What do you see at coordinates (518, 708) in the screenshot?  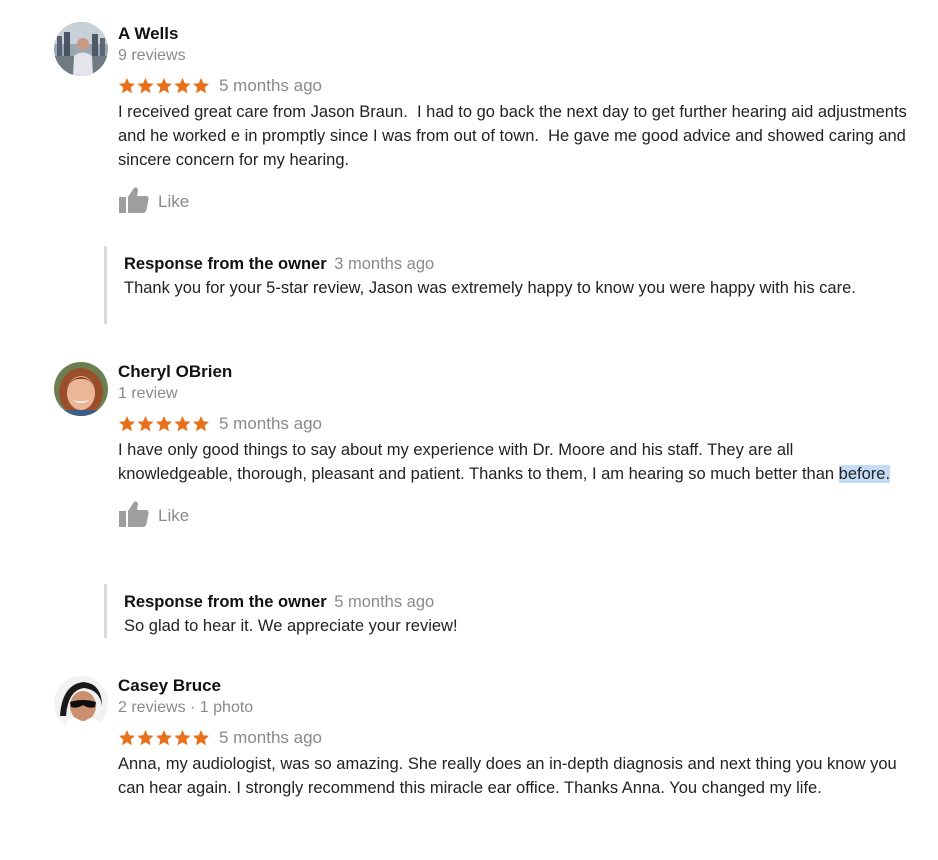 I see `reviewer-review-count: 2 reviews · 1 photo` at bounding box center [518, 708].